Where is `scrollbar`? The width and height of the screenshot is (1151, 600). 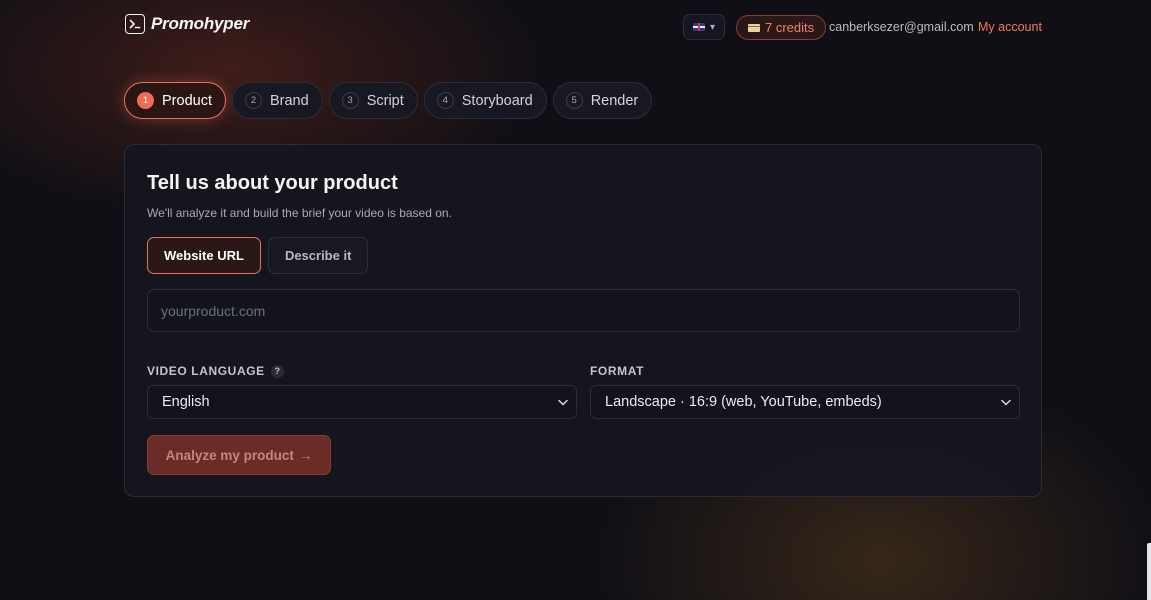 scrollbar is located at coordinates (1149, 571).